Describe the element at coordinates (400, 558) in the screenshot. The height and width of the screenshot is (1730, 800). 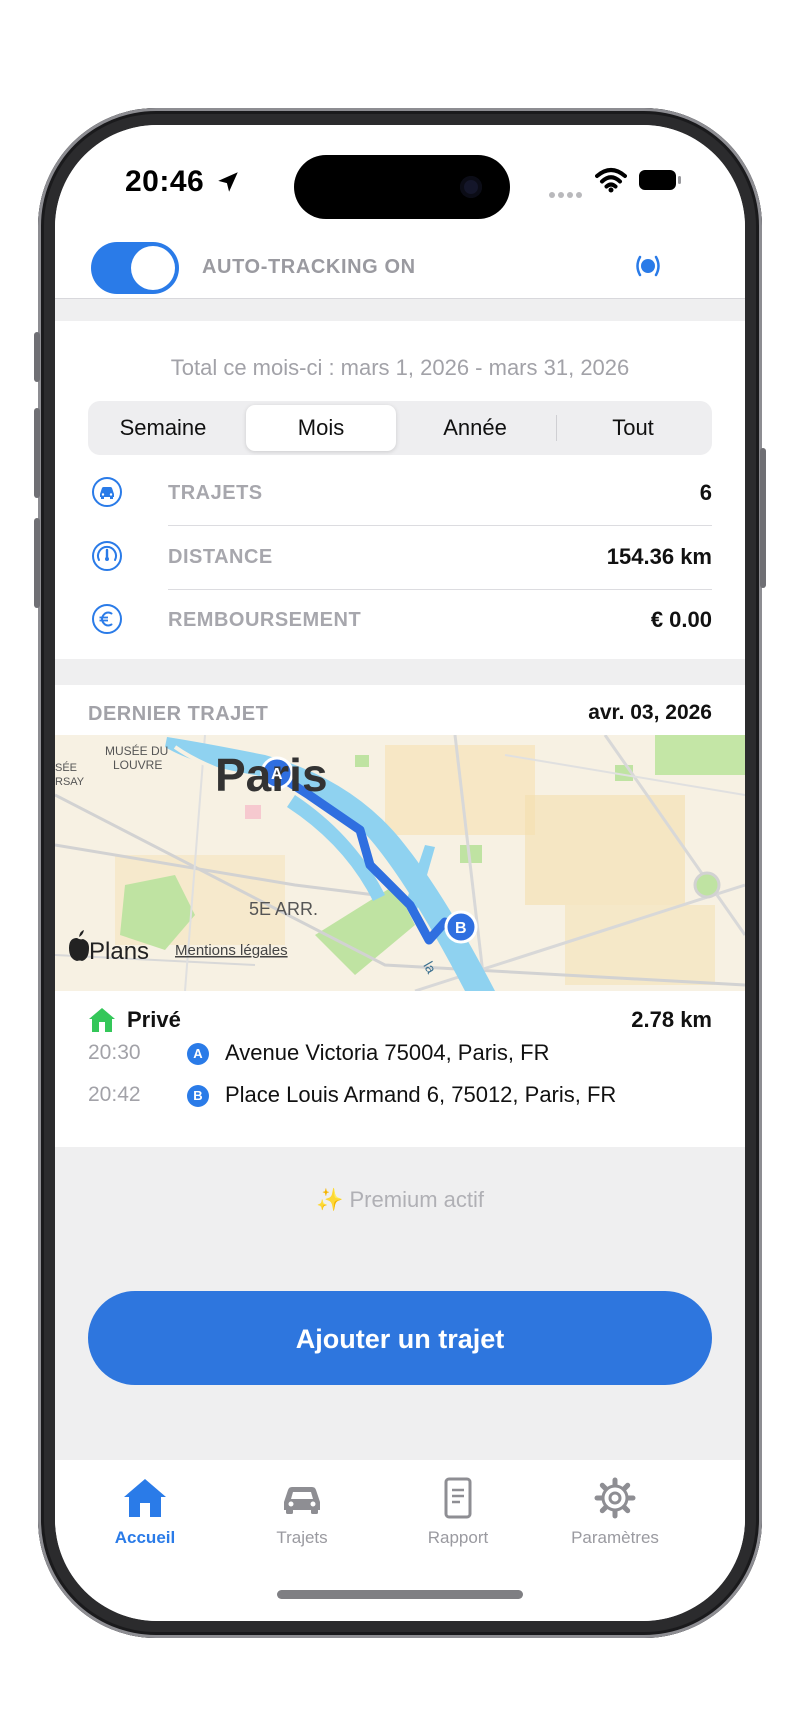
I see `stat-row-distance: DISTANCE 154.36 km` at that location.